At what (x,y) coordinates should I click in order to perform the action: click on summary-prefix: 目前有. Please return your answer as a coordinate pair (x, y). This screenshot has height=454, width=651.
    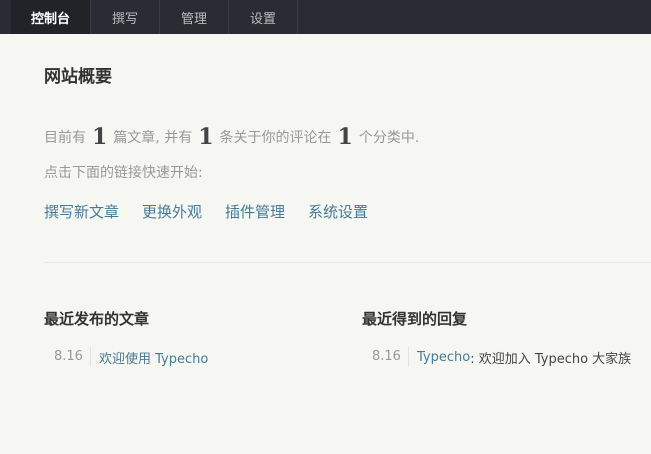
    Looking at the image, I should click on (65, 138).